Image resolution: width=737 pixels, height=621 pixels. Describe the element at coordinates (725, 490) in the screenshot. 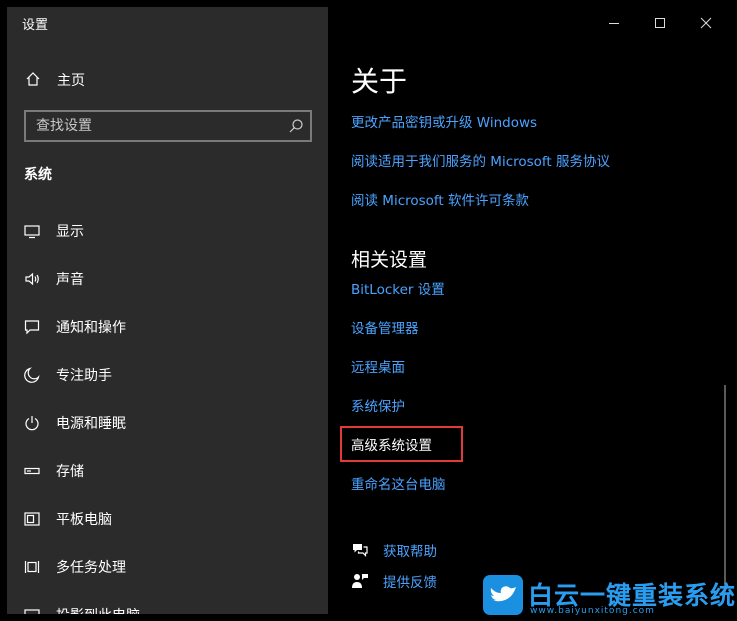

I see `scrollbar` at that location.